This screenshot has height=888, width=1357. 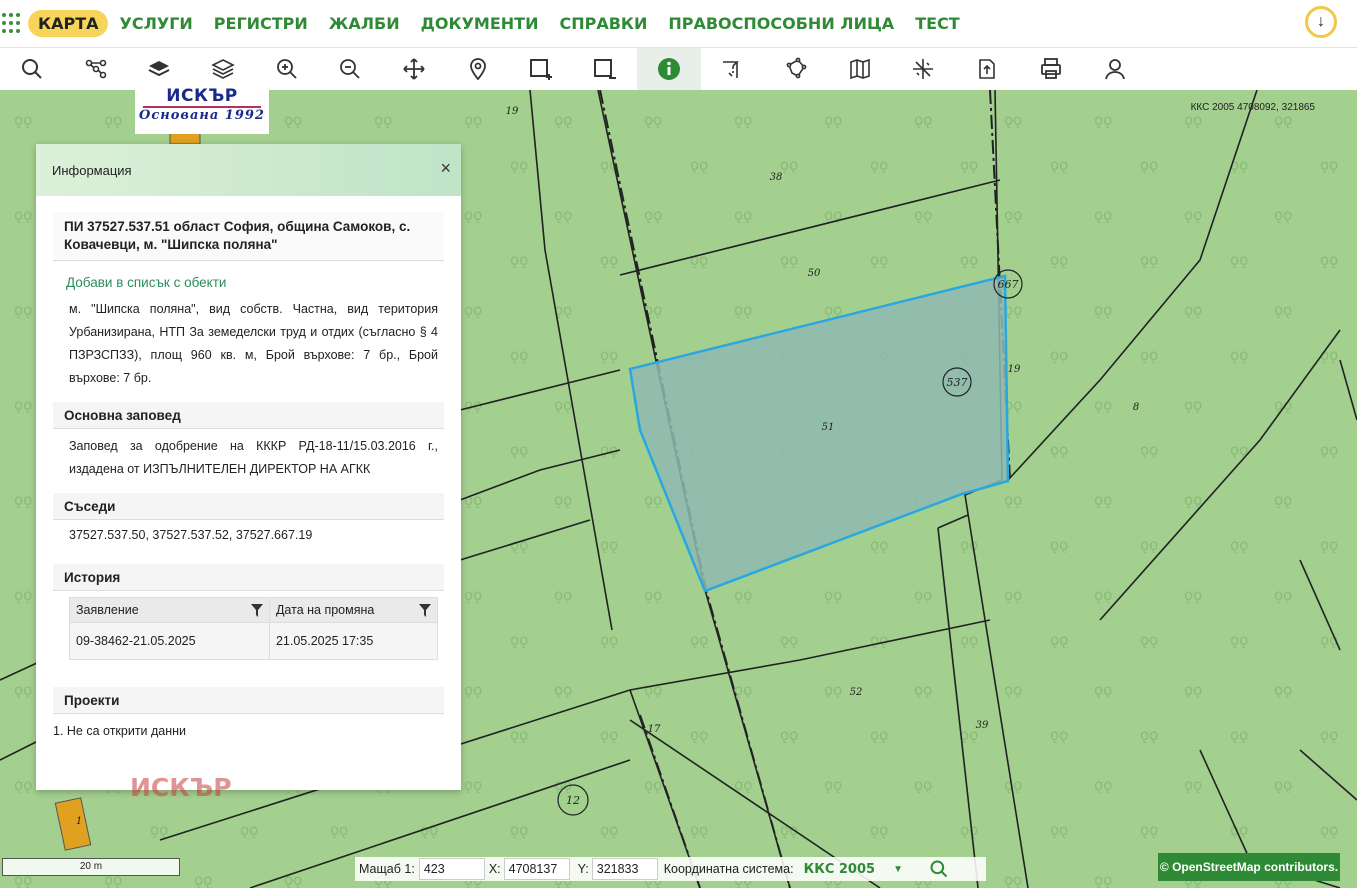 I want to click on coordinate-readout: ККС 2005 4708092, 321865, so click(x=1252, y=107).